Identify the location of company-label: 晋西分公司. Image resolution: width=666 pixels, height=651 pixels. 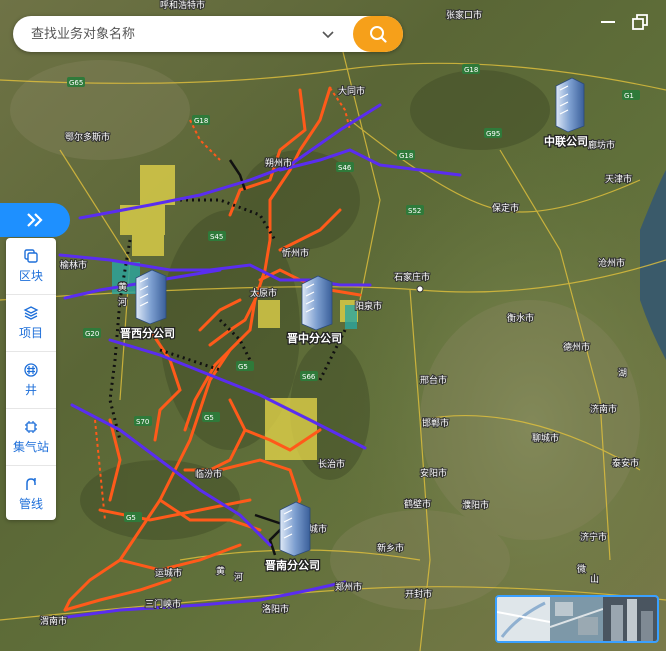
(147, 333).